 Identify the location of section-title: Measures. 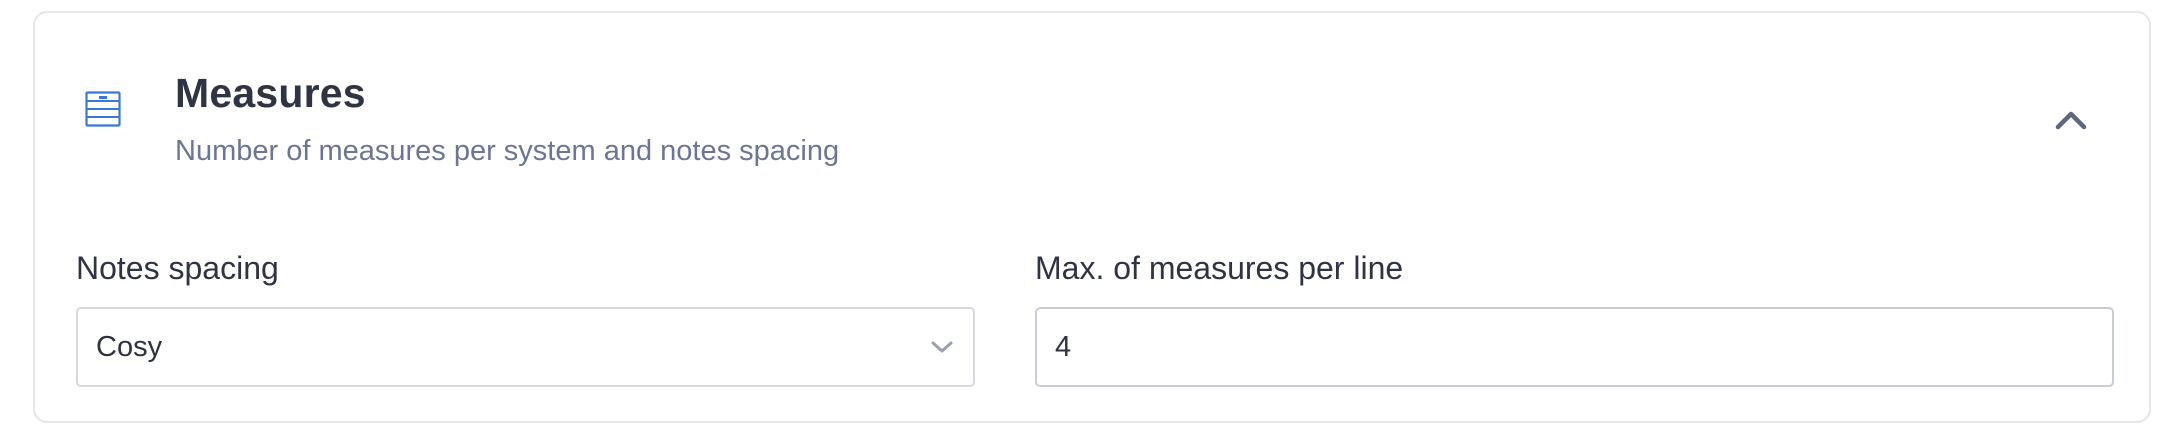
(270, 93).